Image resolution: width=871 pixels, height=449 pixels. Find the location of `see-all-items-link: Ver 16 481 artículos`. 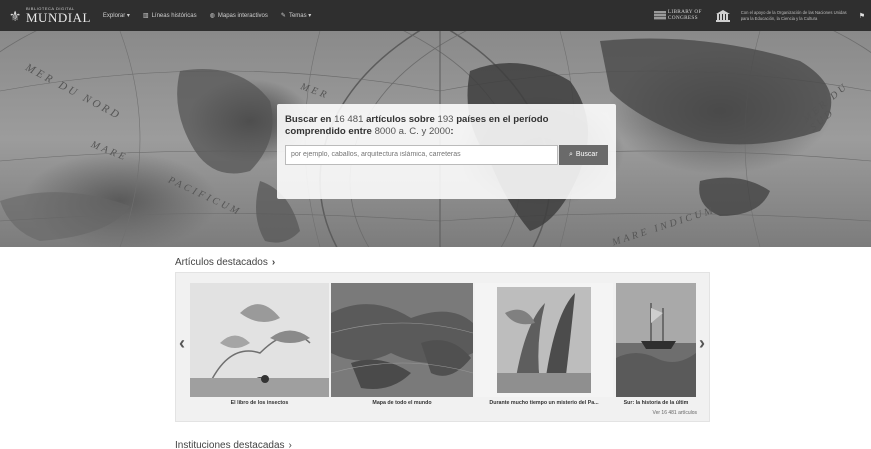

see-all-items-link: Ver 16 481 artículos is located at coordinates (675, 413).